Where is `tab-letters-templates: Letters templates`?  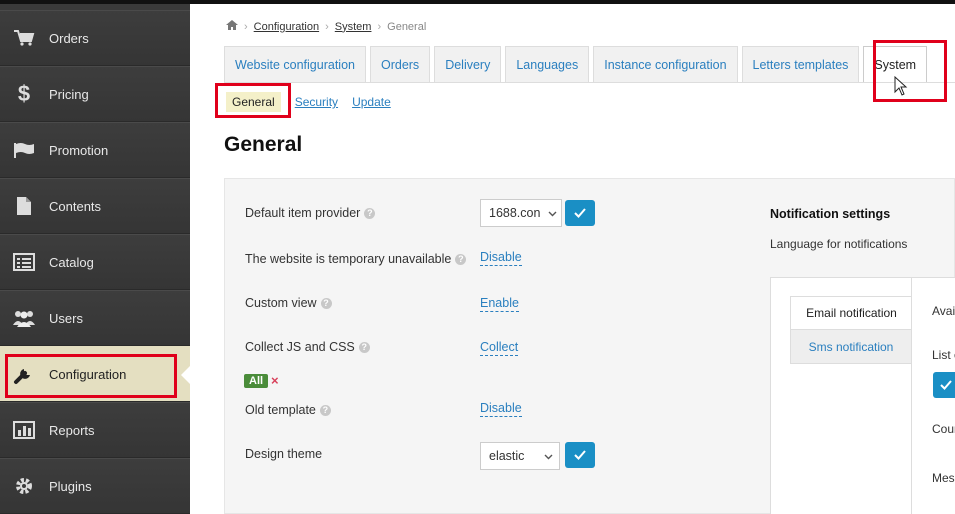
tab-letters-templates: Letters templates is located at coordinates (800, 64).